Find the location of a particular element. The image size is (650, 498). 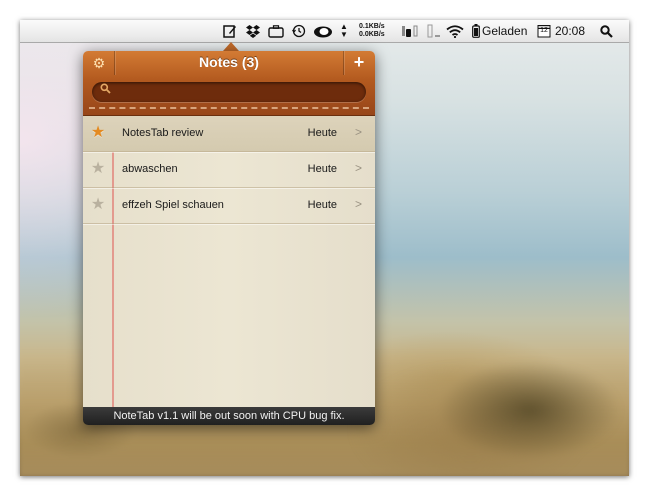

time-machine-icon is located at coordinates (299, 31).